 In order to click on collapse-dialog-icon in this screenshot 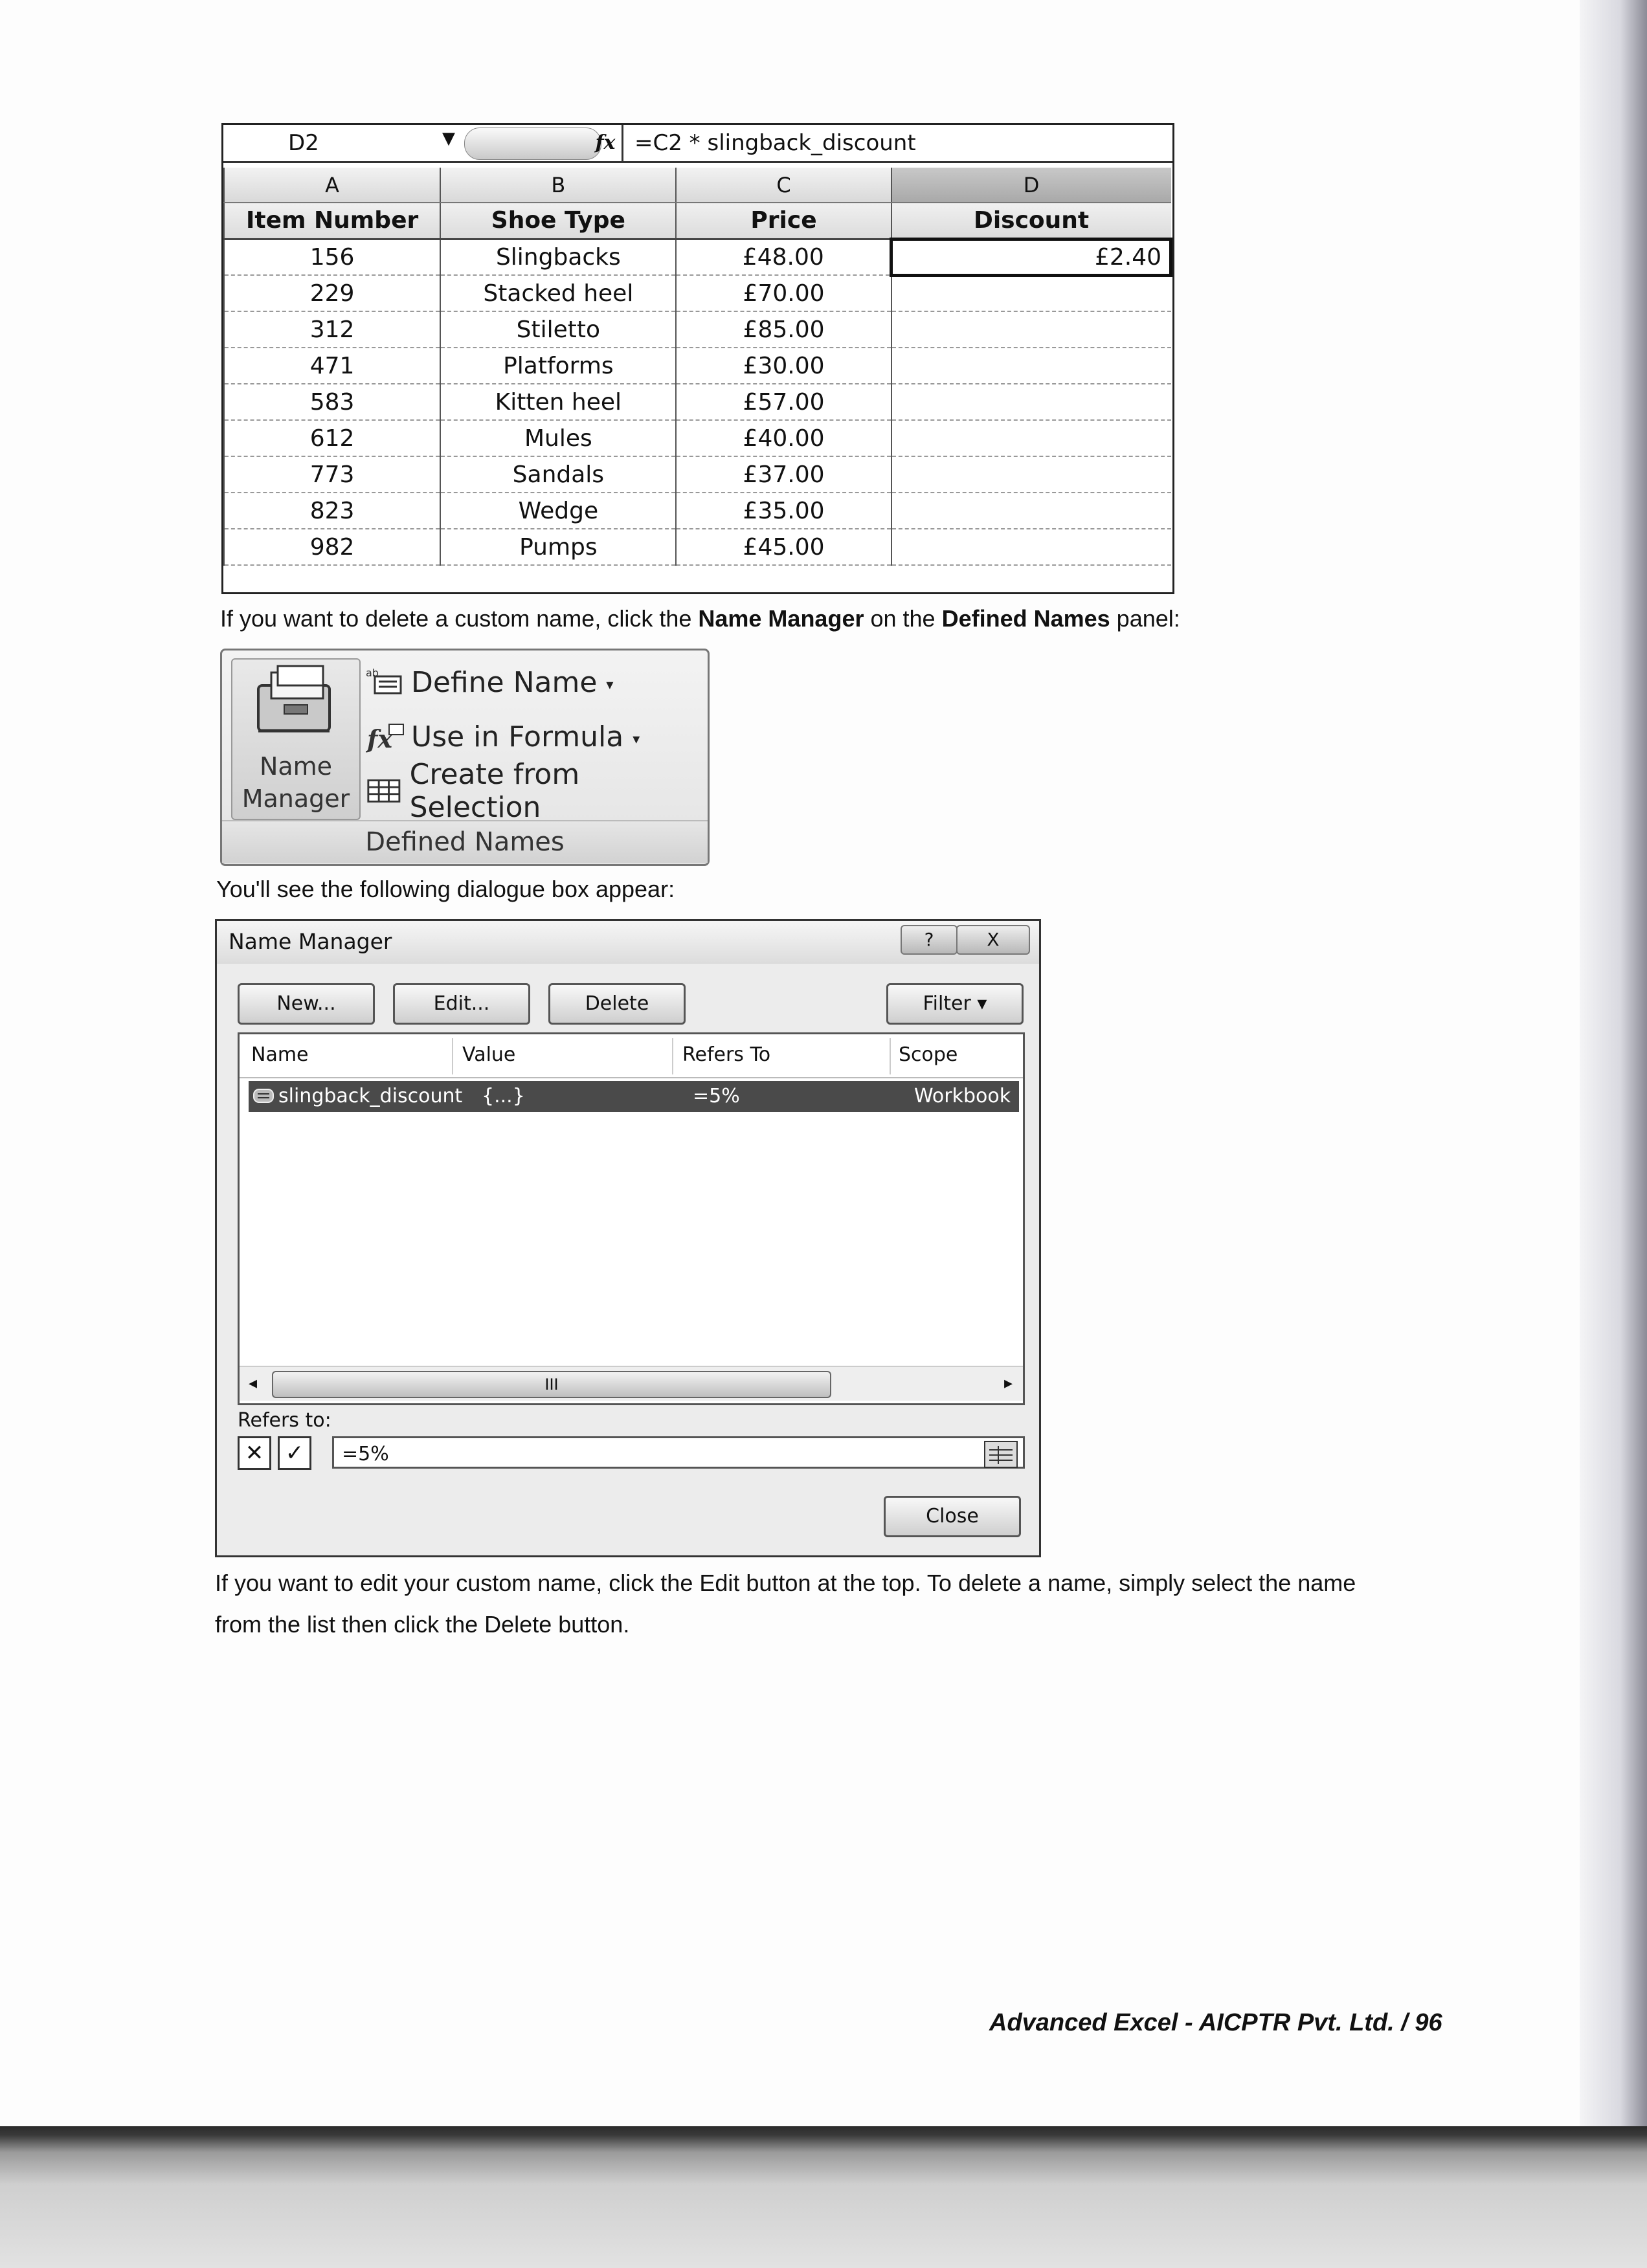, I will do `click(1001, 1454)`.